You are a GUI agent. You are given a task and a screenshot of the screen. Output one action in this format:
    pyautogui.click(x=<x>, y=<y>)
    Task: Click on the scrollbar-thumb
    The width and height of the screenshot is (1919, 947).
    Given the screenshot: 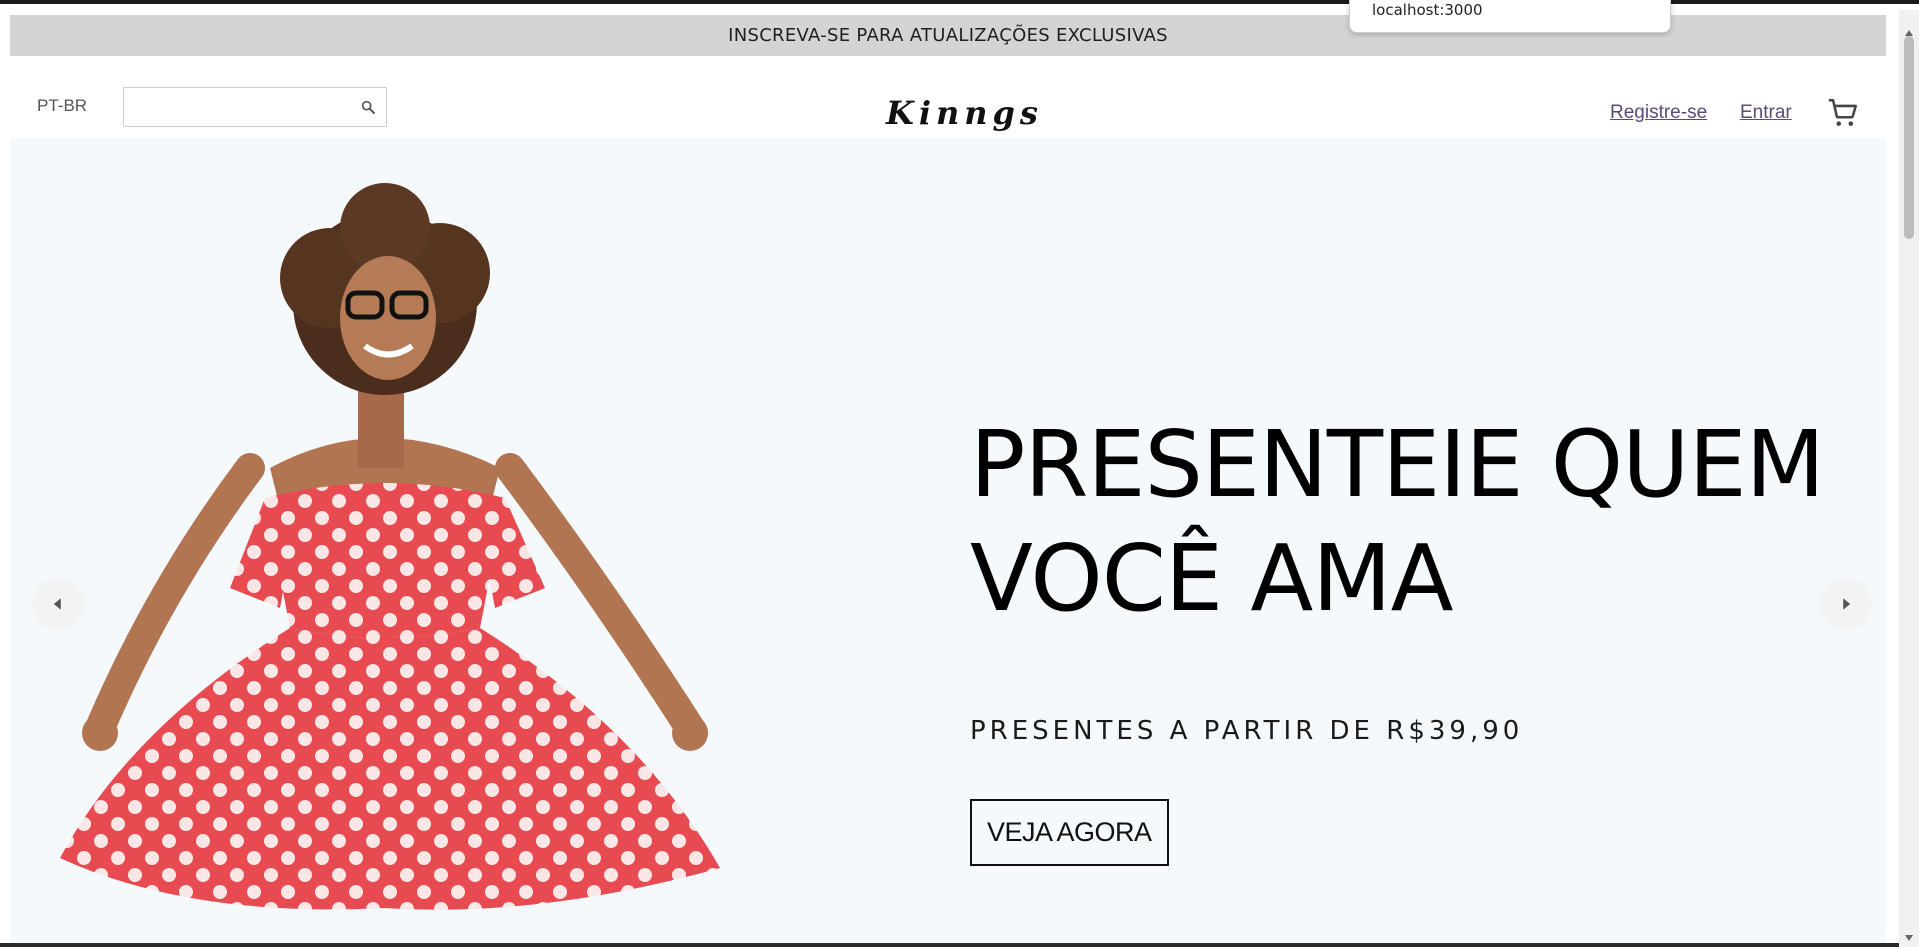 What is the action you would take?
    pyautogui.click(x=1909, y=137)
    